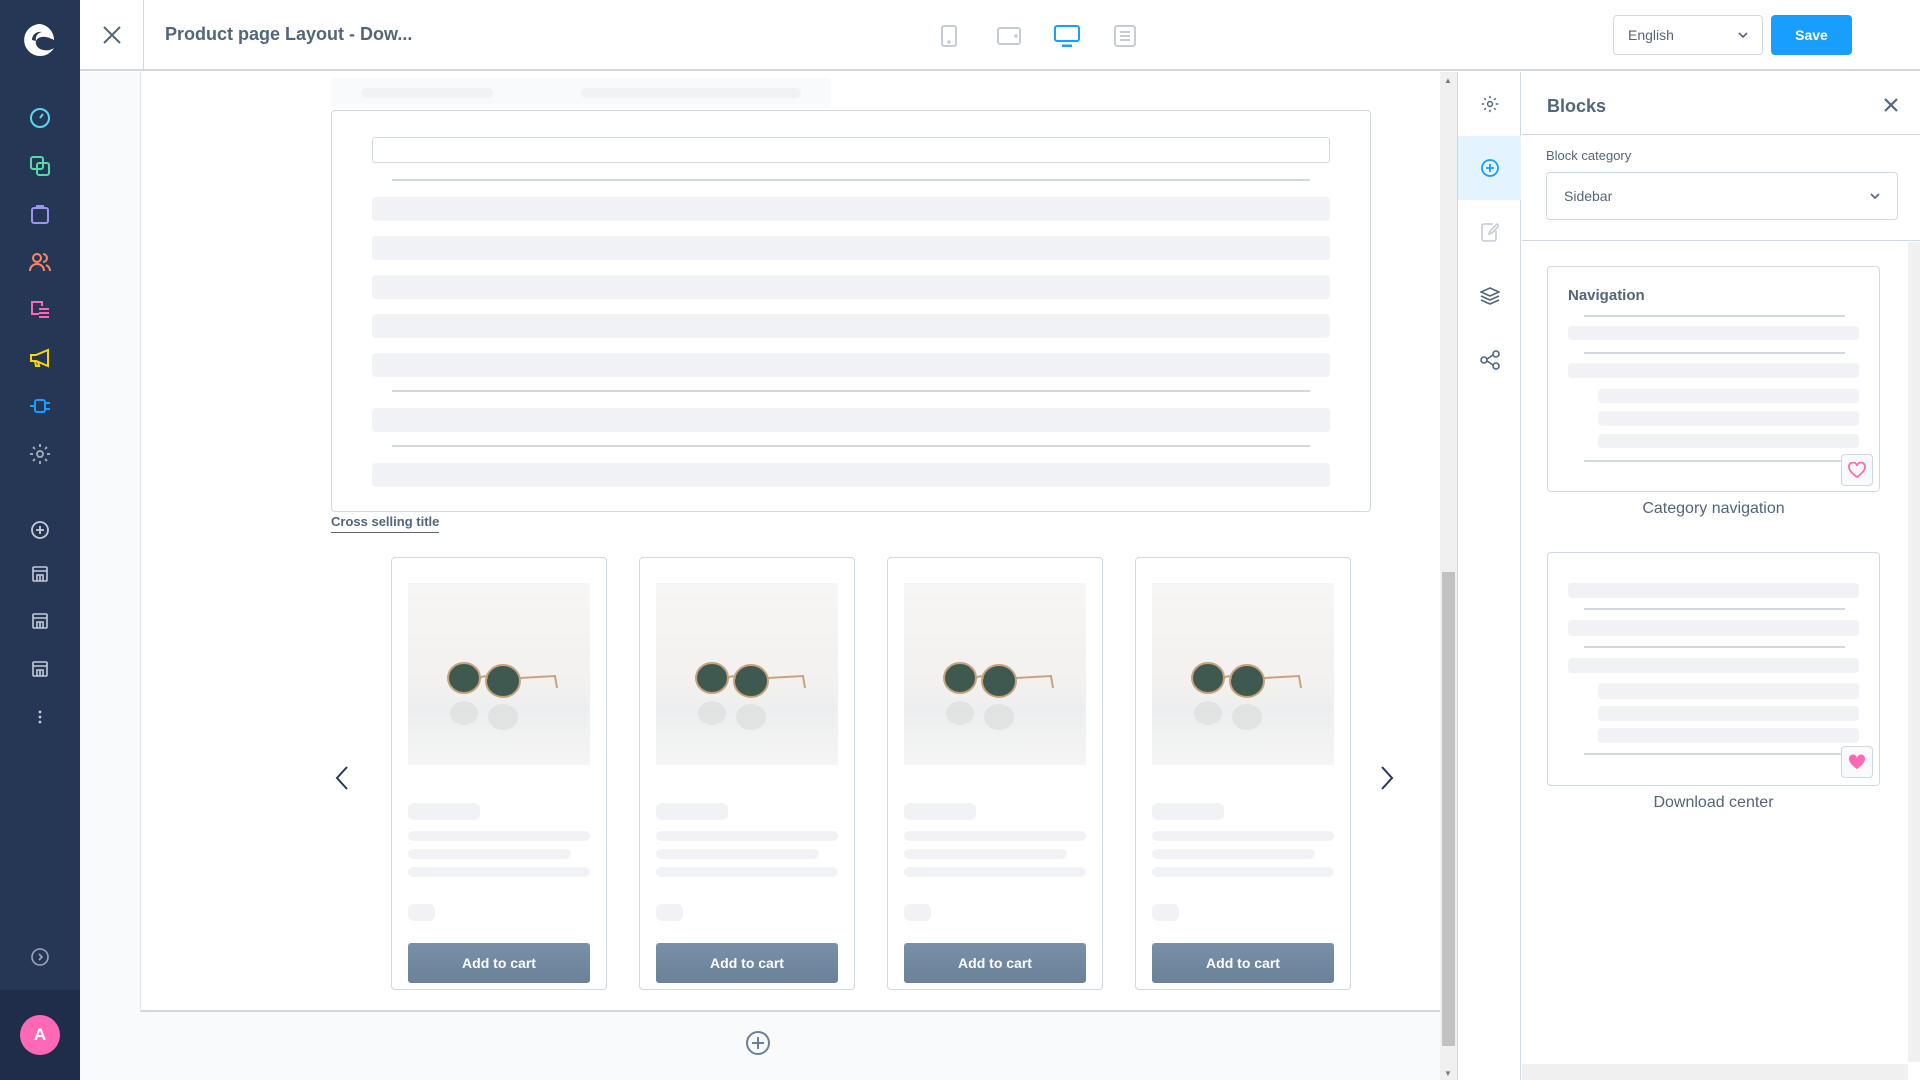 This screenshot has height=1080, width=1920. Describe the element at coordinates (40, 957) in the screenshot. I see `expand-menu-icon` at that location.